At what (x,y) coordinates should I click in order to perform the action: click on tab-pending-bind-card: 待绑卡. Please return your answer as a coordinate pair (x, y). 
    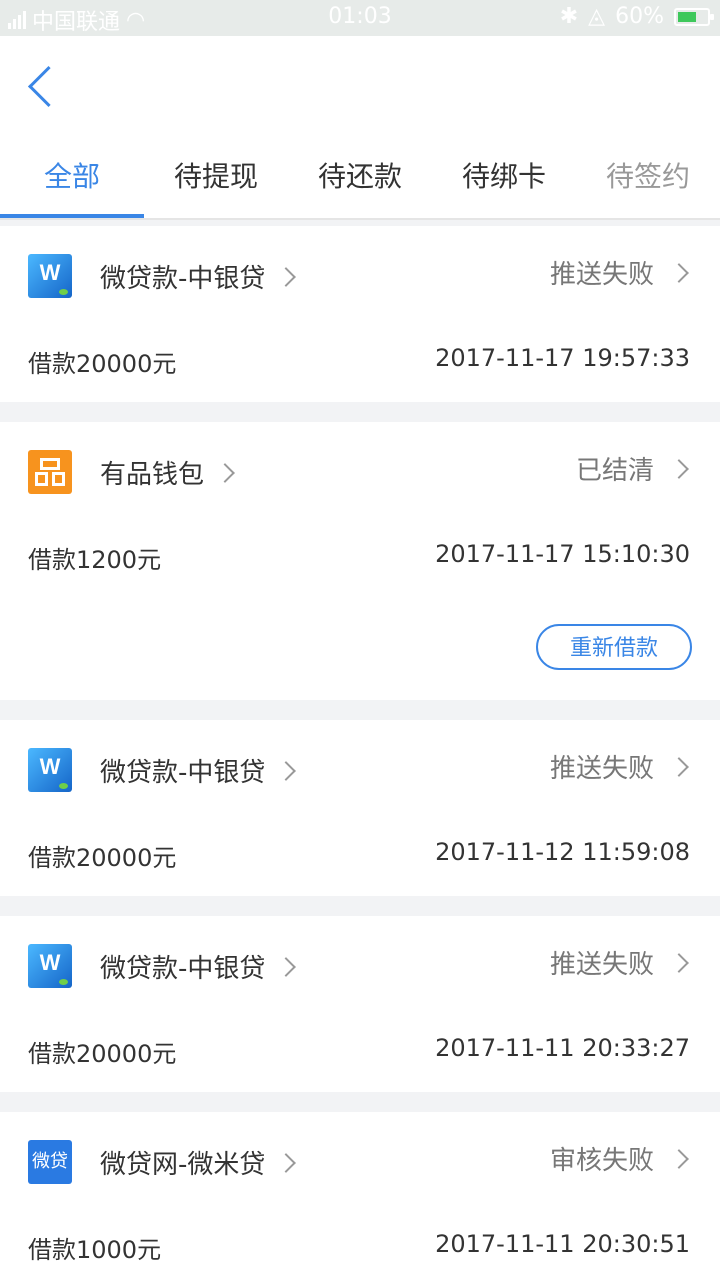
    Looking at the image, I should click on (504, 179).